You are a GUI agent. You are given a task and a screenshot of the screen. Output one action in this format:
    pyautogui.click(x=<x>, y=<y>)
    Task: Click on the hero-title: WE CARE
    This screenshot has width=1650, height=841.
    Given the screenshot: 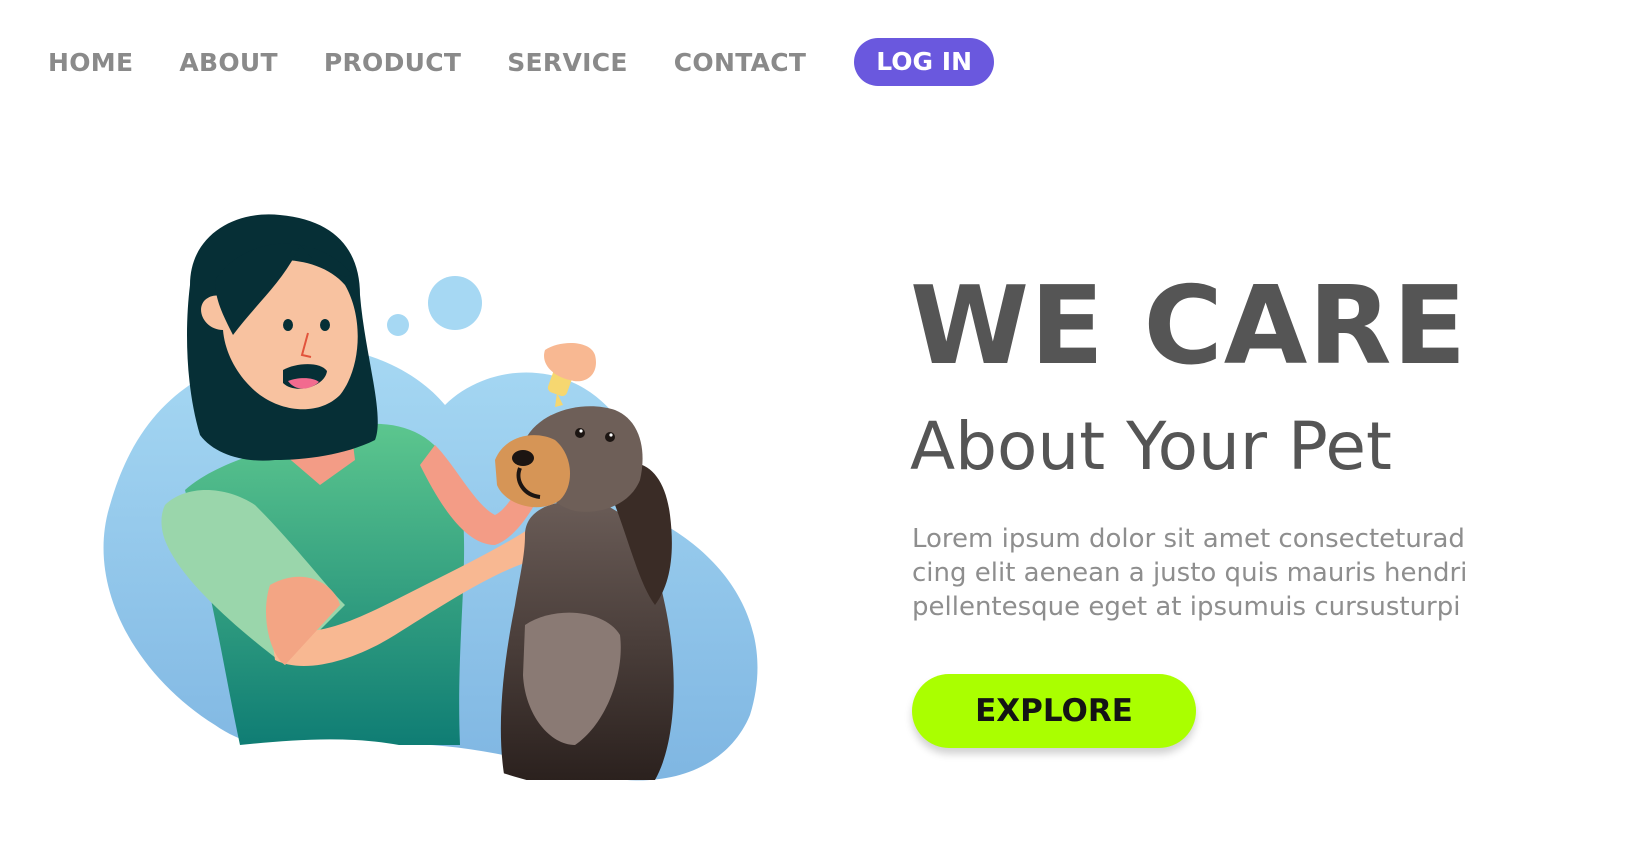 What is the action you would take?
    pyautogui.click(x=1189, y=326)
    